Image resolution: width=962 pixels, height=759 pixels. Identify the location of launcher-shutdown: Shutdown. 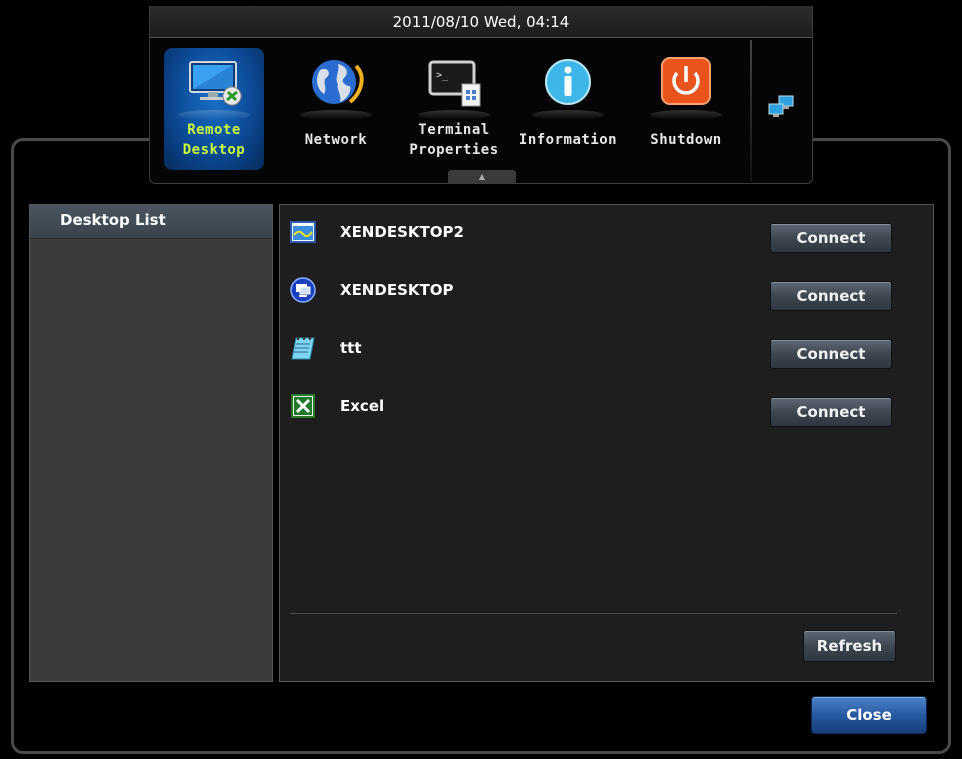
(686, 109).